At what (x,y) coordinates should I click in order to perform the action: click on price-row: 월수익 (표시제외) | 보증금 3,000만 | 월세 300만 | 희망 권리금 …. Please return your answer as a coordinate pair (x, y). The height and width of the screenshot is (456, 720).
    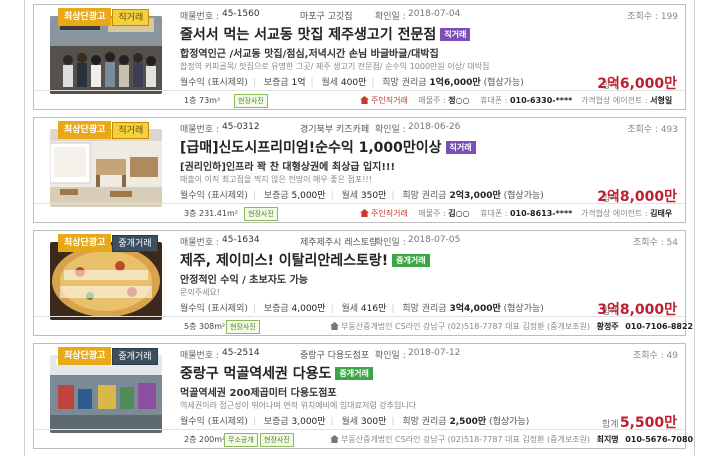
    Looking at the image, I should click on (355, 422).